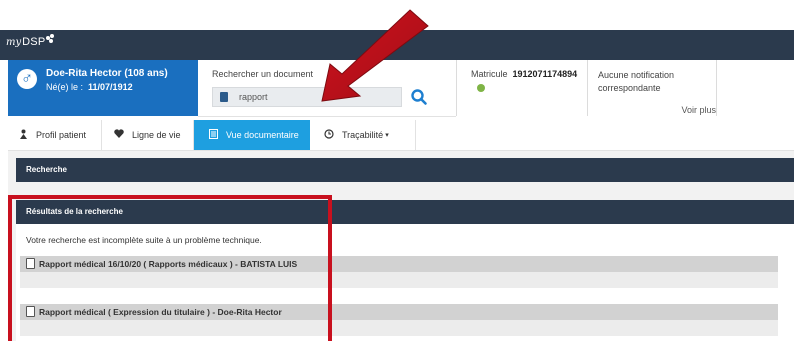  I want to click on tab-label: Ligne de vie, so click(156, 135).